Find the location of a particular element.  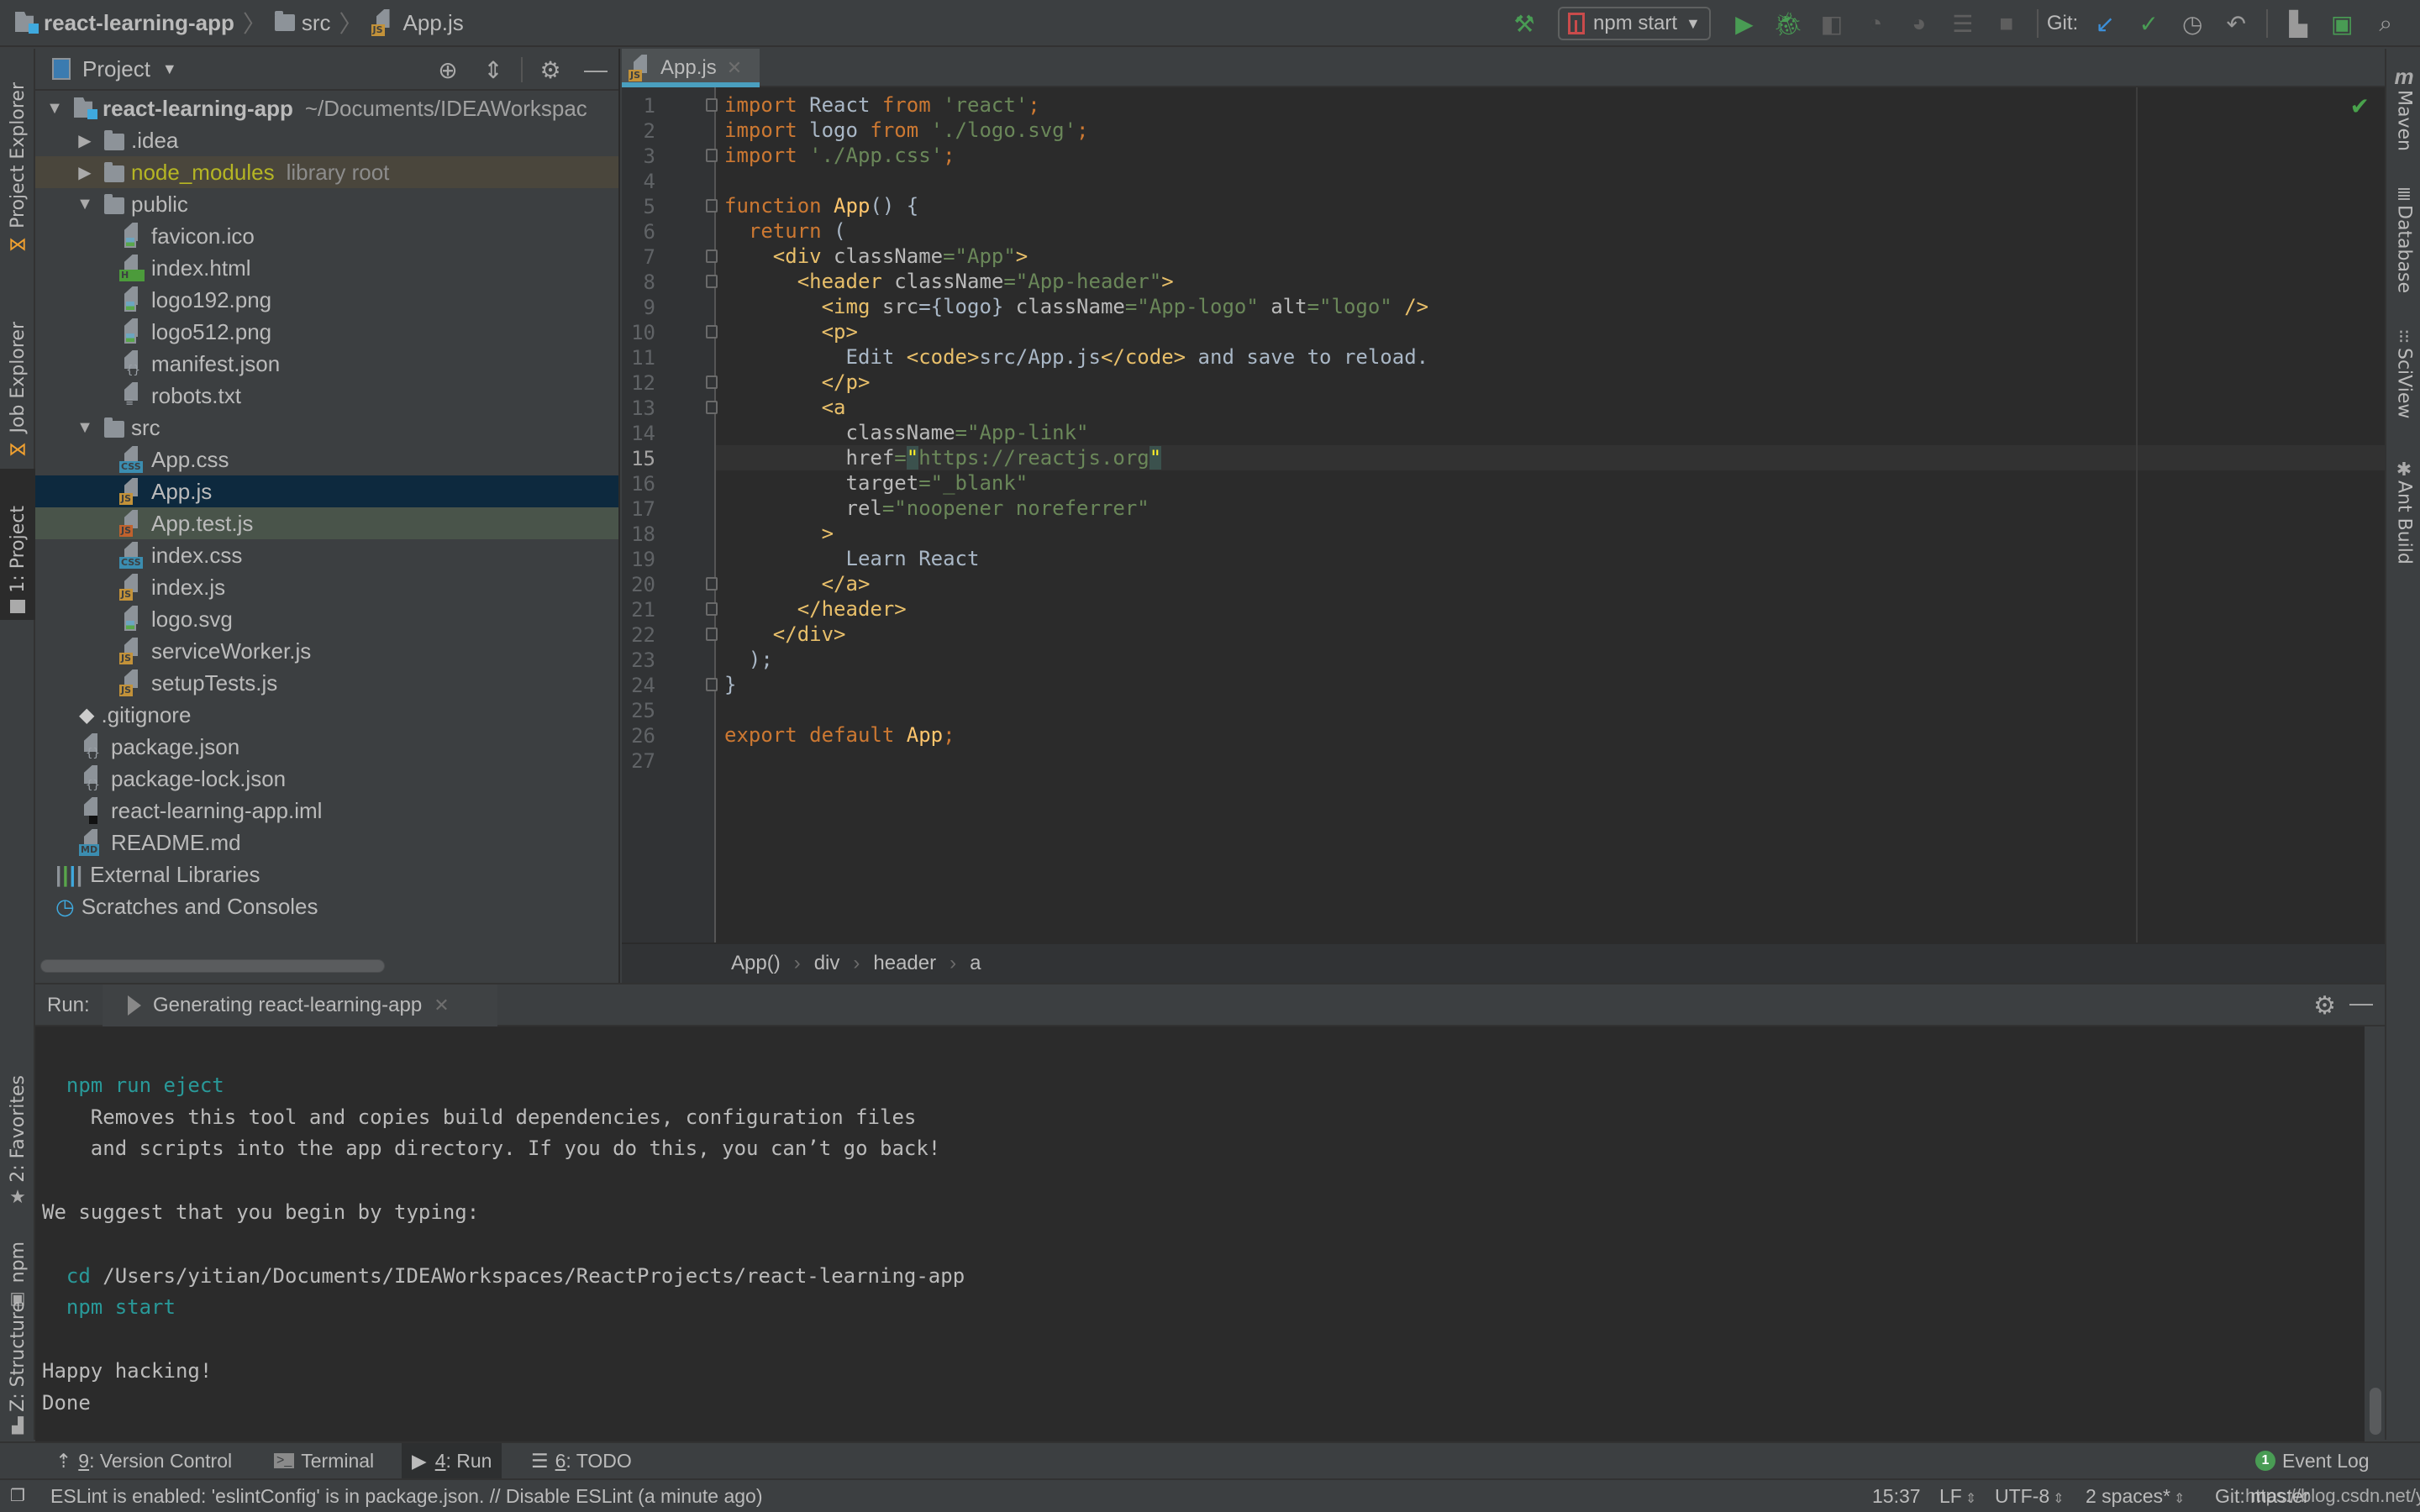

collapse-all-icon: ⇕ is located at coordinates (494, 70).